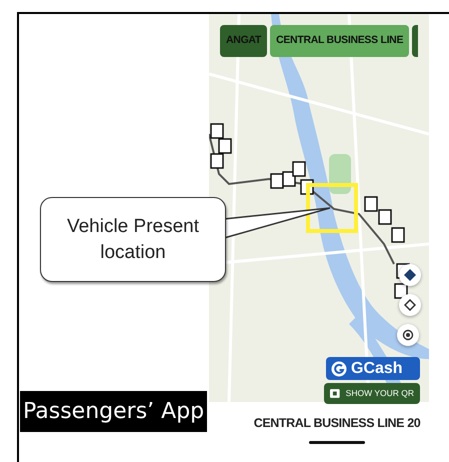  Describe the element at coordinates (337, 423) in the screenshot. I see `route-title: CENTRAL BUSINESS LINE 20` at that location.